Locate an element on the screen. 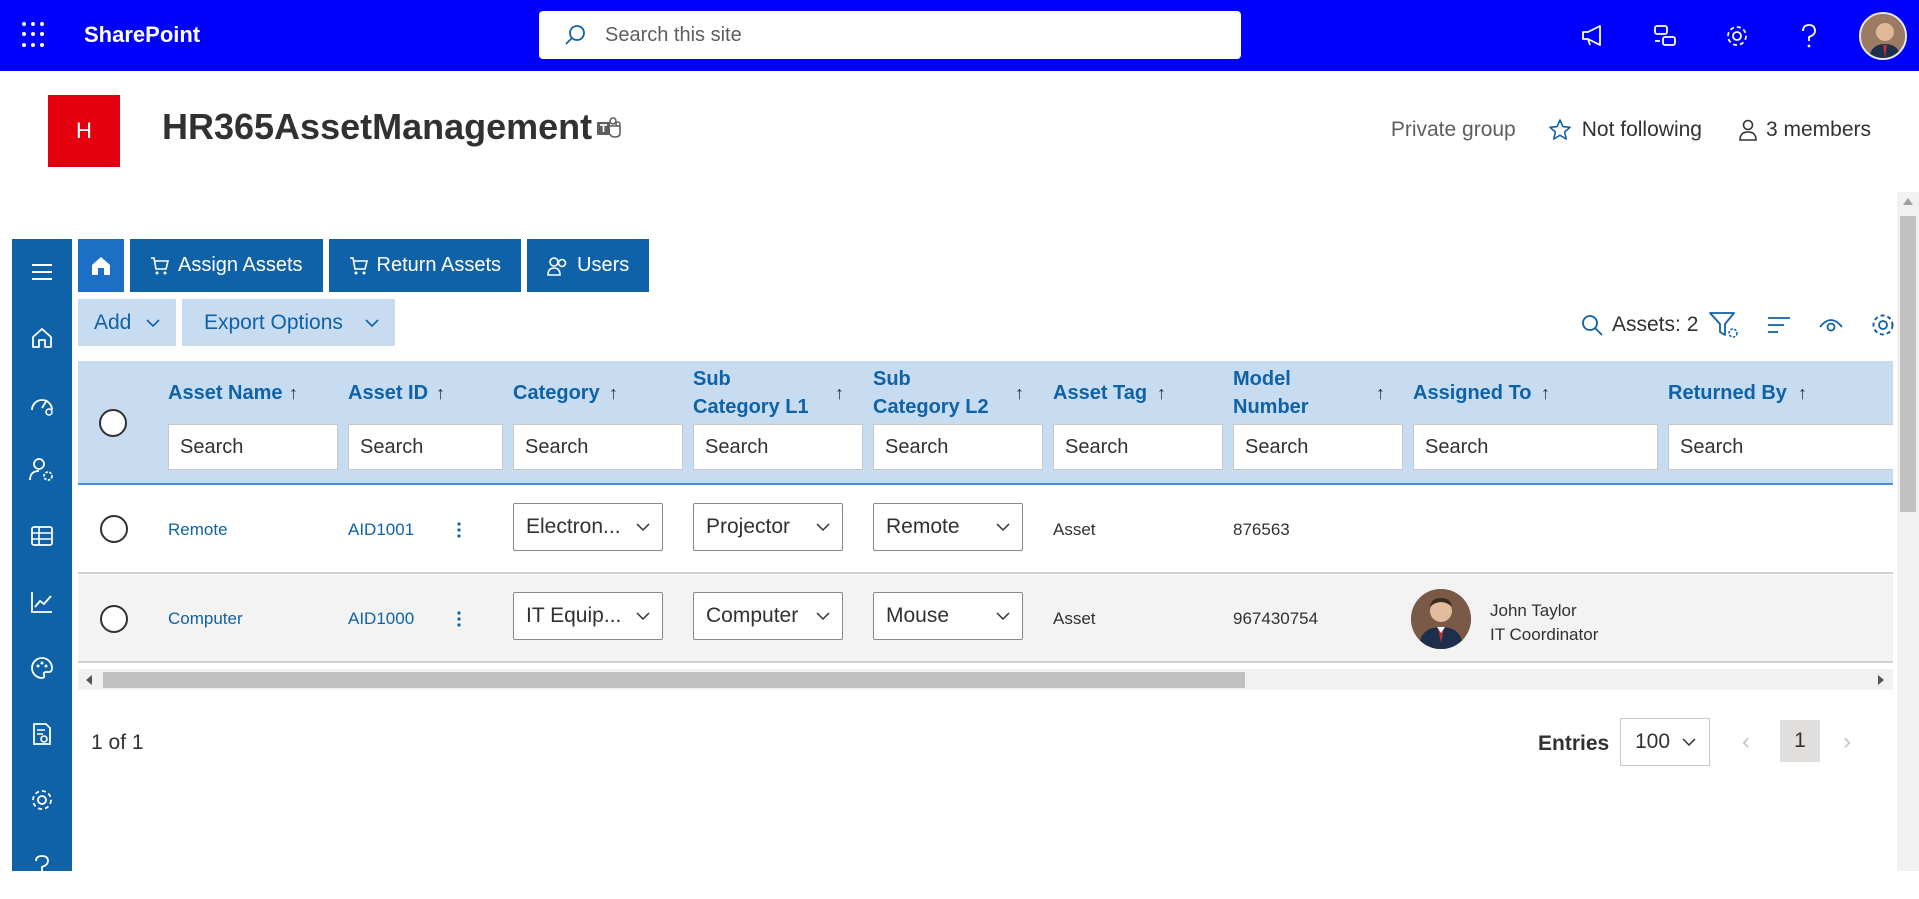 The width and height of the screenshot is (1919, 899). scroll-up-arrow-icon is located at coordinates (1908, 201).